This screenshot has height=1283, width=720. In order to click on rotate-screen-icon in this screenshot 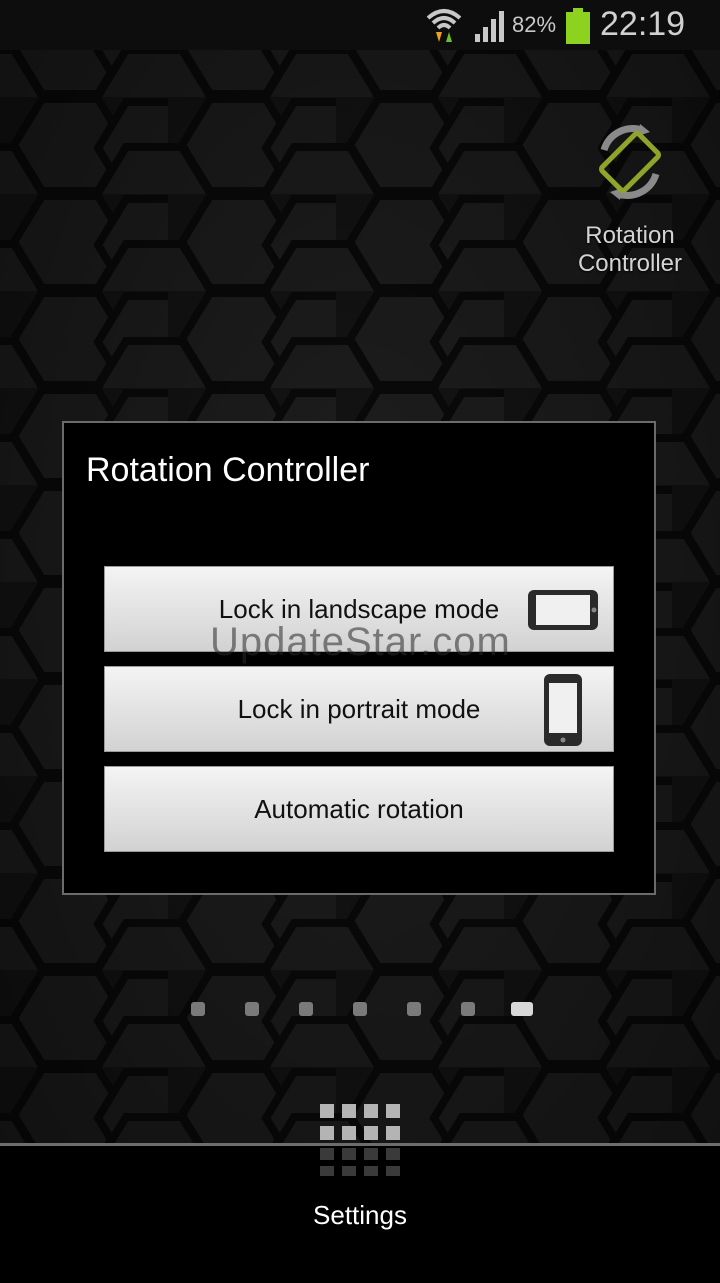, I will do `click(630, 162)`.